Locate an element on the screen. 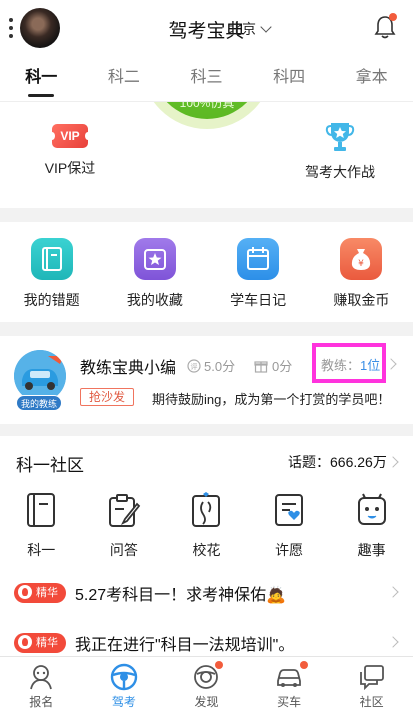 The image size is (413, 716). tool-earn-coins: ¥ 赚取金币 is located at coordinates (361, 272).